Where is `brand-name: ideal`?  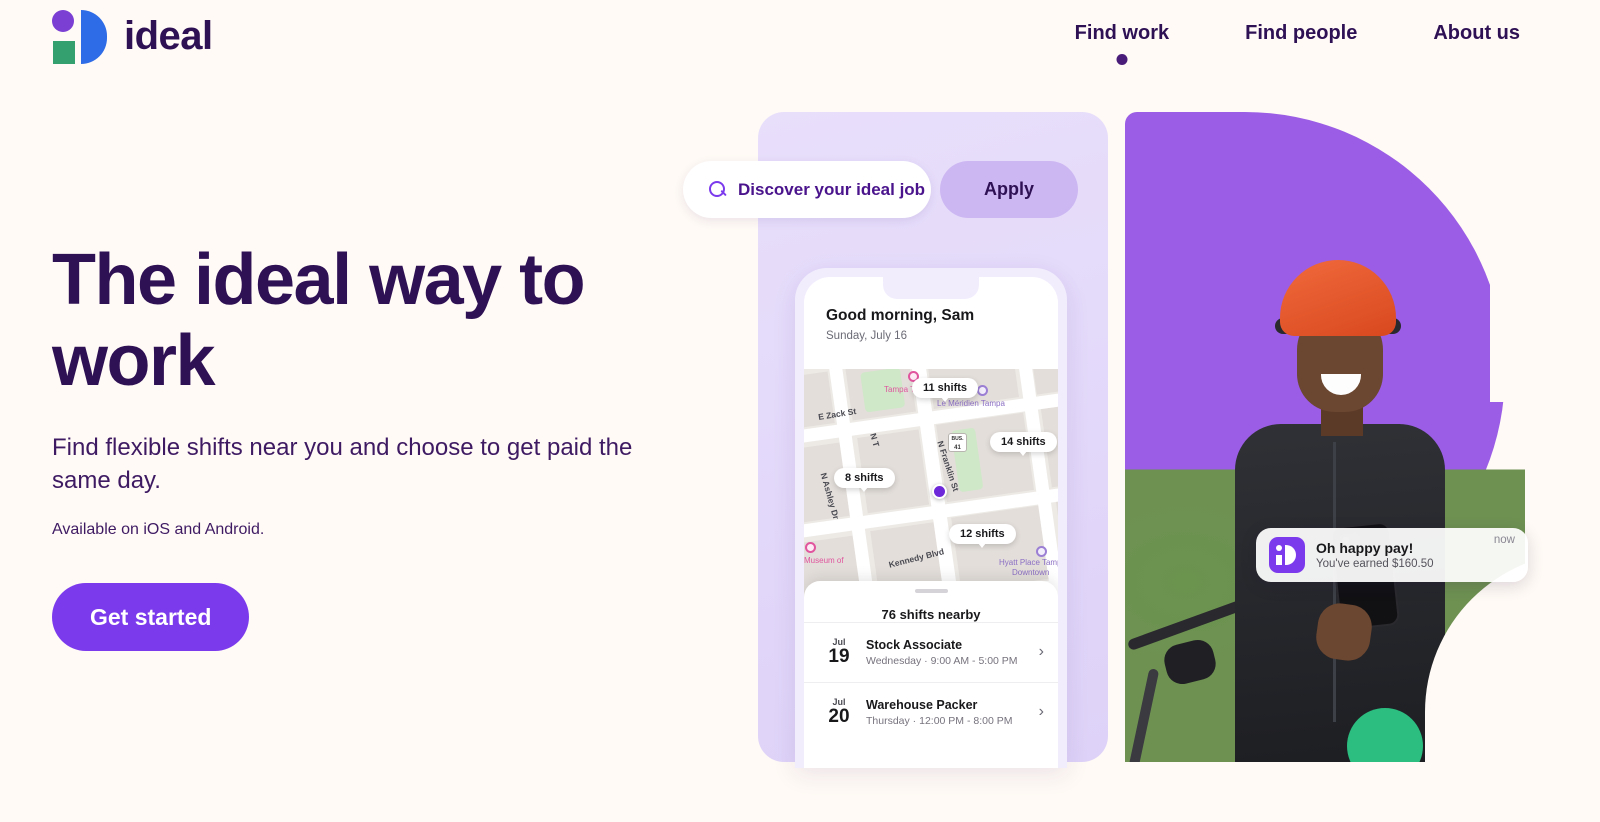
brand-name: ideal is located at coordinates (168, 35).